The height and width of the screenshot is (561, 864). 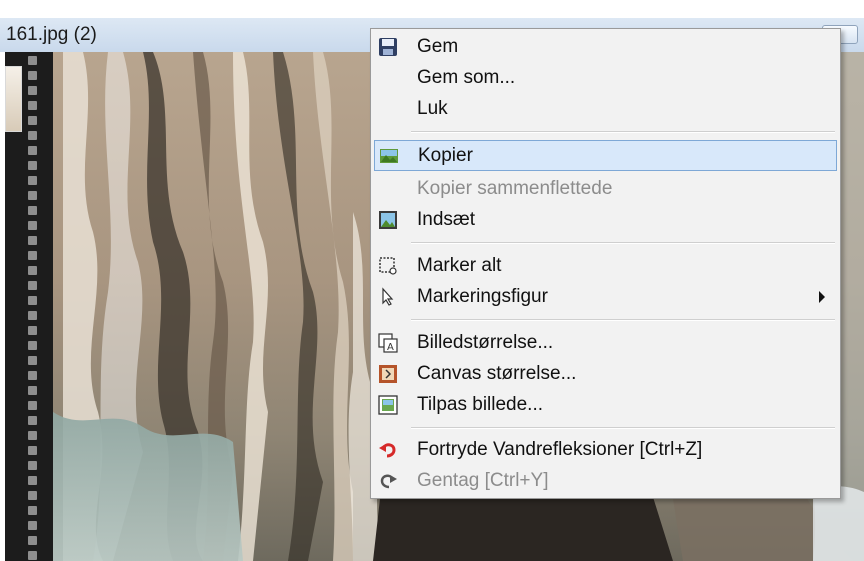 I want to click on menu-item-selection-shape: Markeringsfigur, so click(x=605, y=297).